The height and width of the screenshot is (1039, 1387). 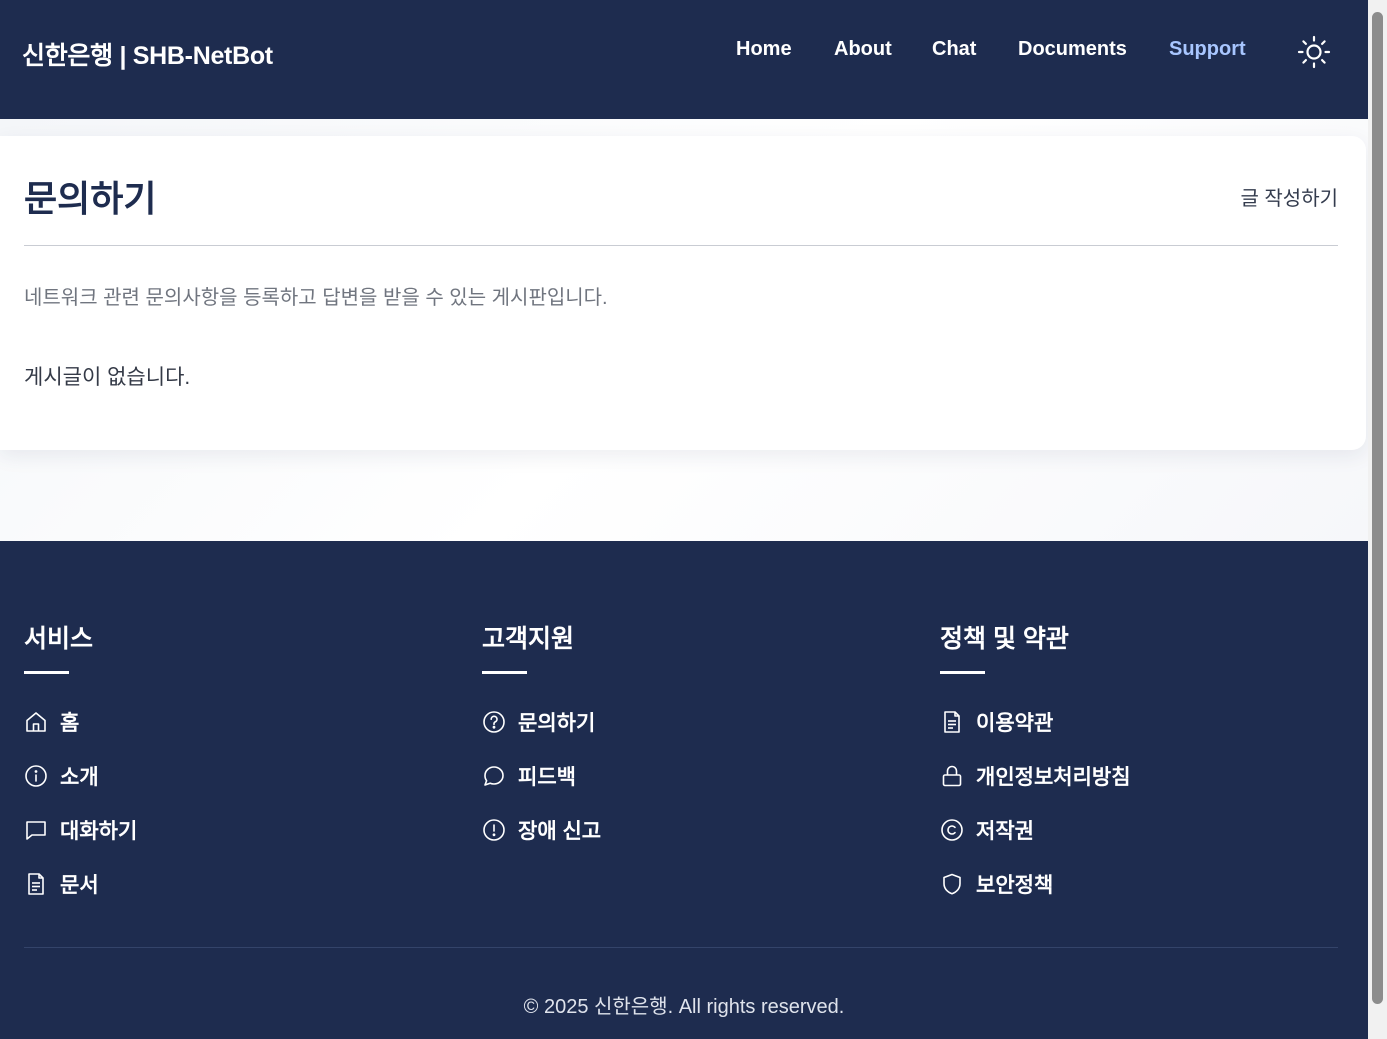 I want to click on empty-list-message: 게시글이 없습니다., so click(x=107, y=377).